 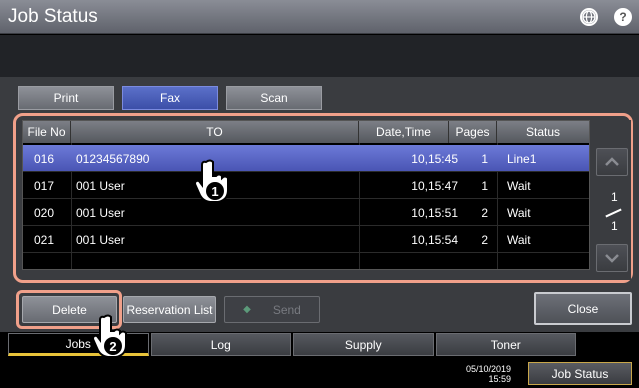 I want to click on col-file-no: File No, so click(x=47, y=132).